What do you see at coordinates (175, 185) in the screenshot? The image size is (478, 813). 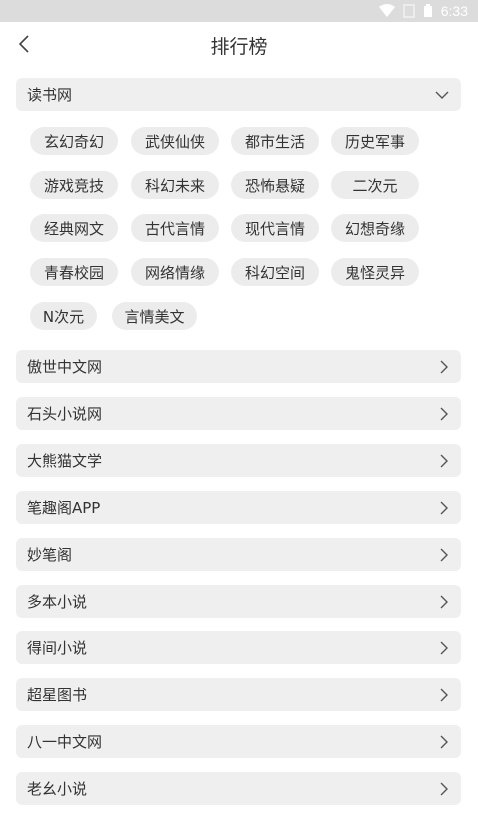 I see `category-chip: 科幻未来` at bounding box center [175, 185].